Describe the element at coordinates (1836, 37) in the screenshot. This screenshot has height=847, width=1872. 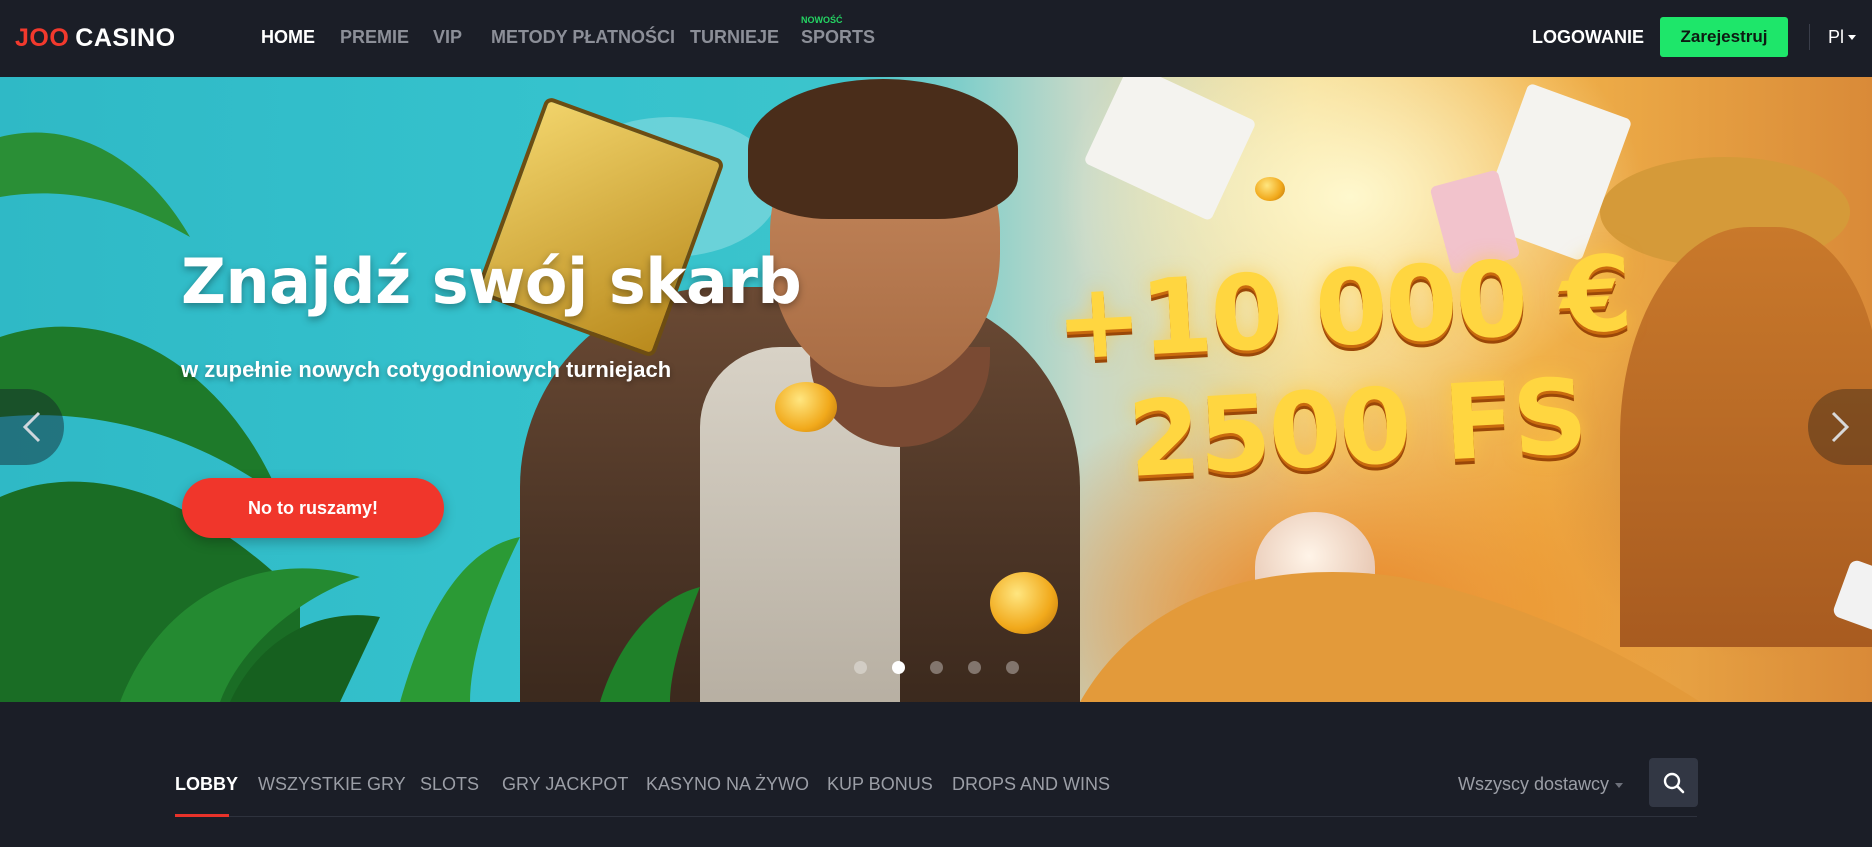
I see `language-selector: Pl` at that location.